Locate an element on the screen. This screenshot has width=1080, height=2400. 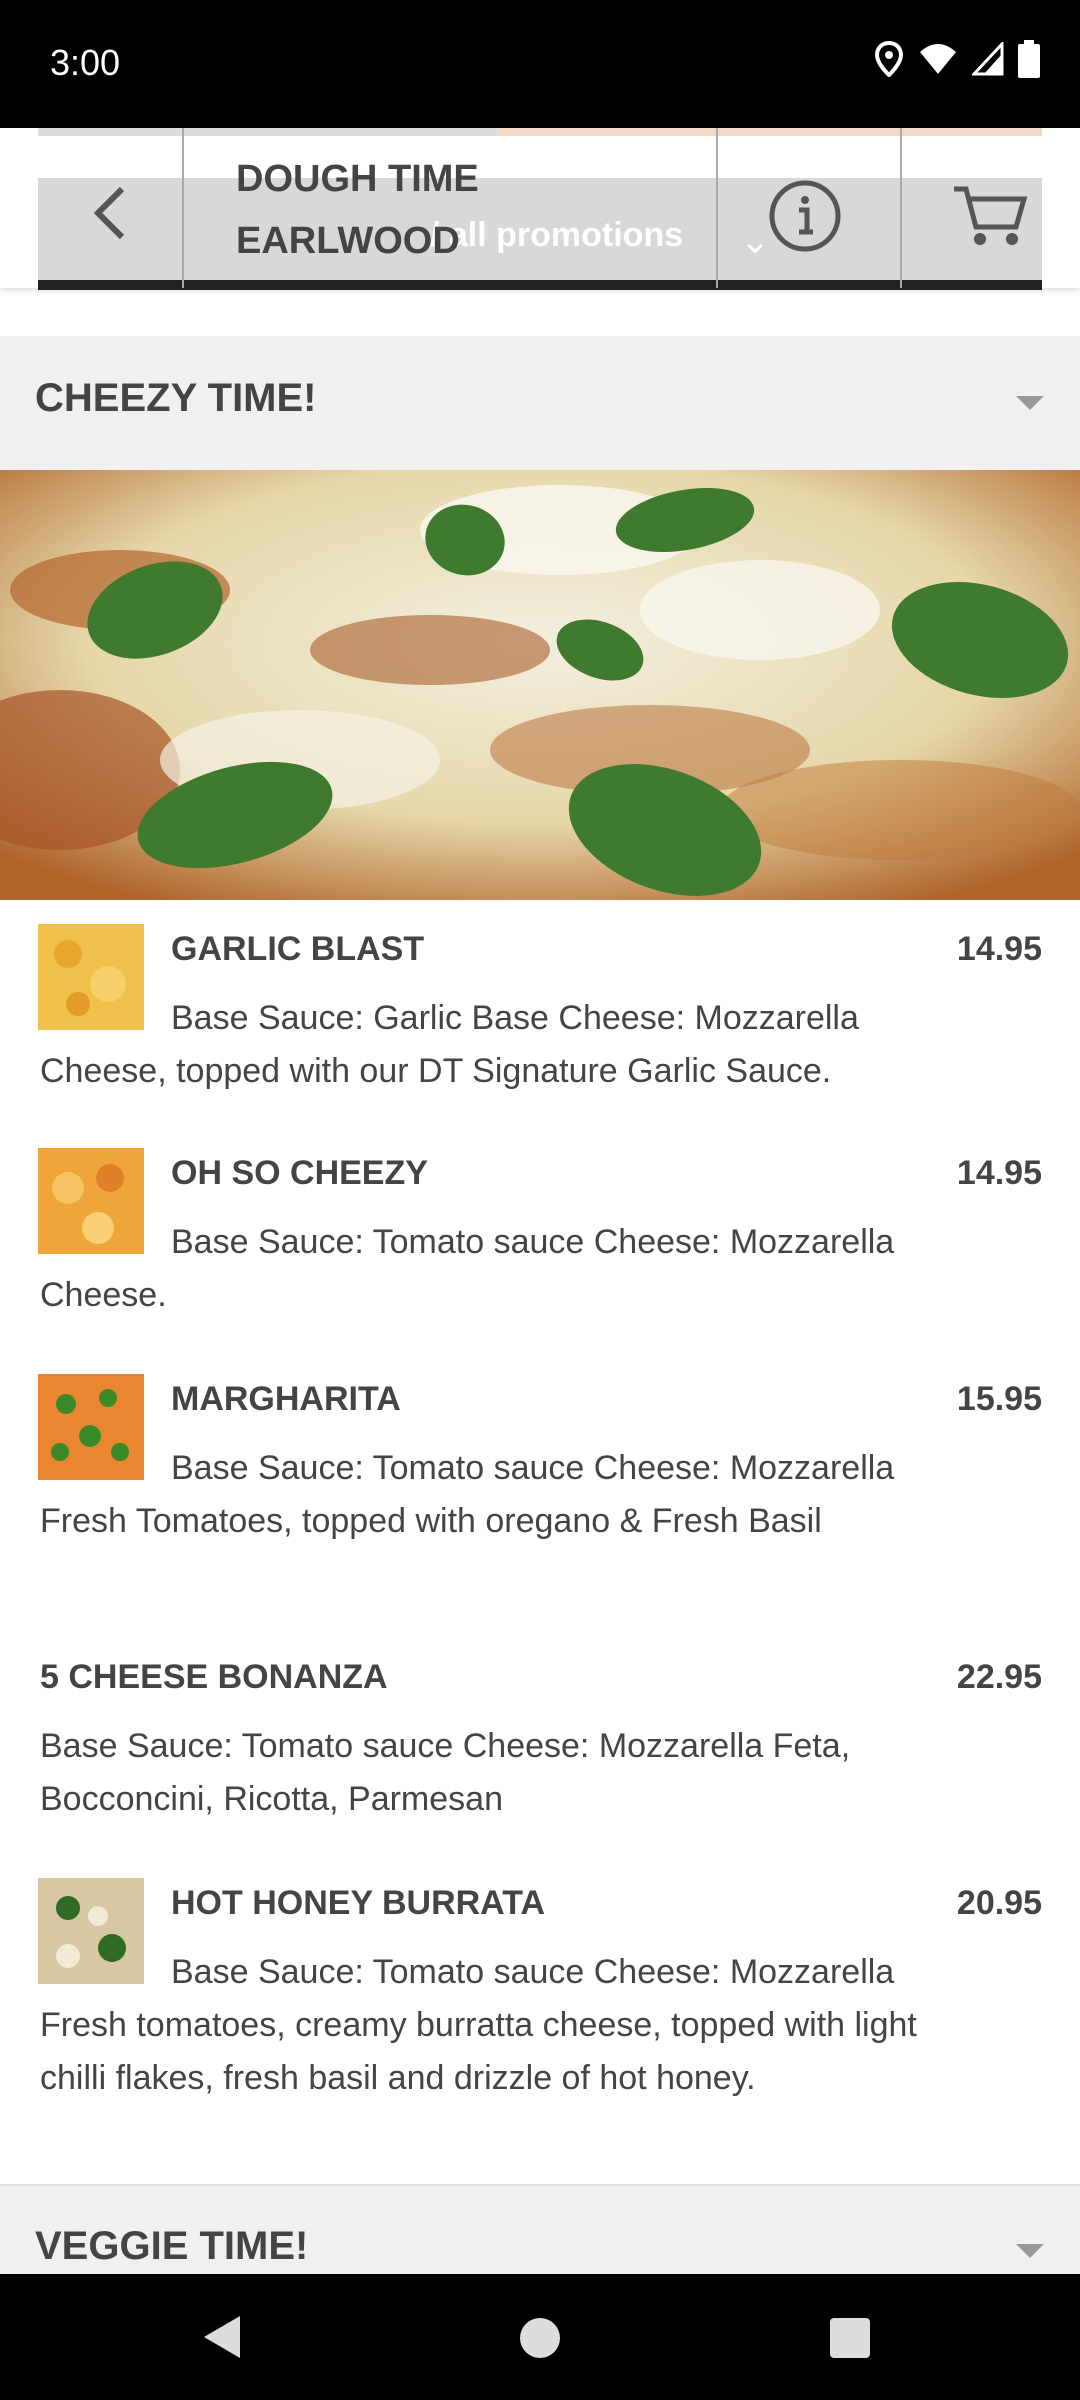
wifi-icon is located at coordinates (938, 59).